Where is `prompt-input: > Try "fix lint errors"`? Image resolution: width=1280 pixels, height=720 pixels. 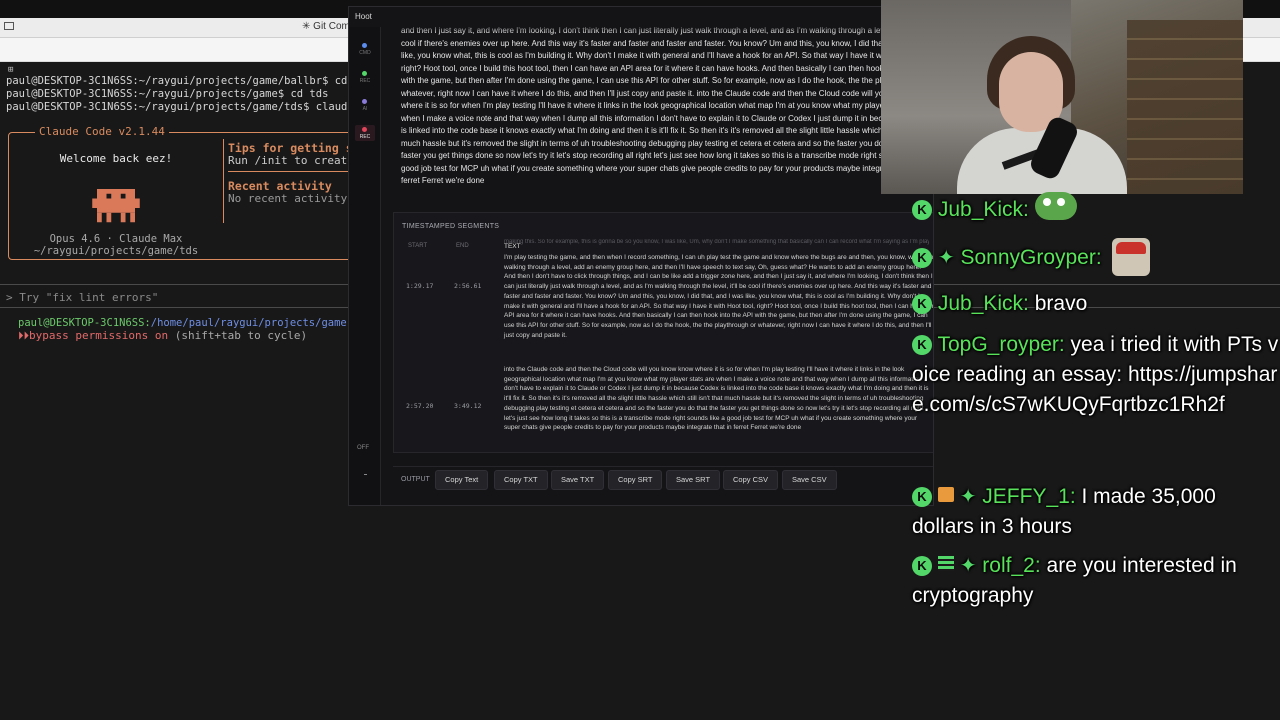
prompt-input: > Try "fix lint errors" is located at coordinates (82, 297).